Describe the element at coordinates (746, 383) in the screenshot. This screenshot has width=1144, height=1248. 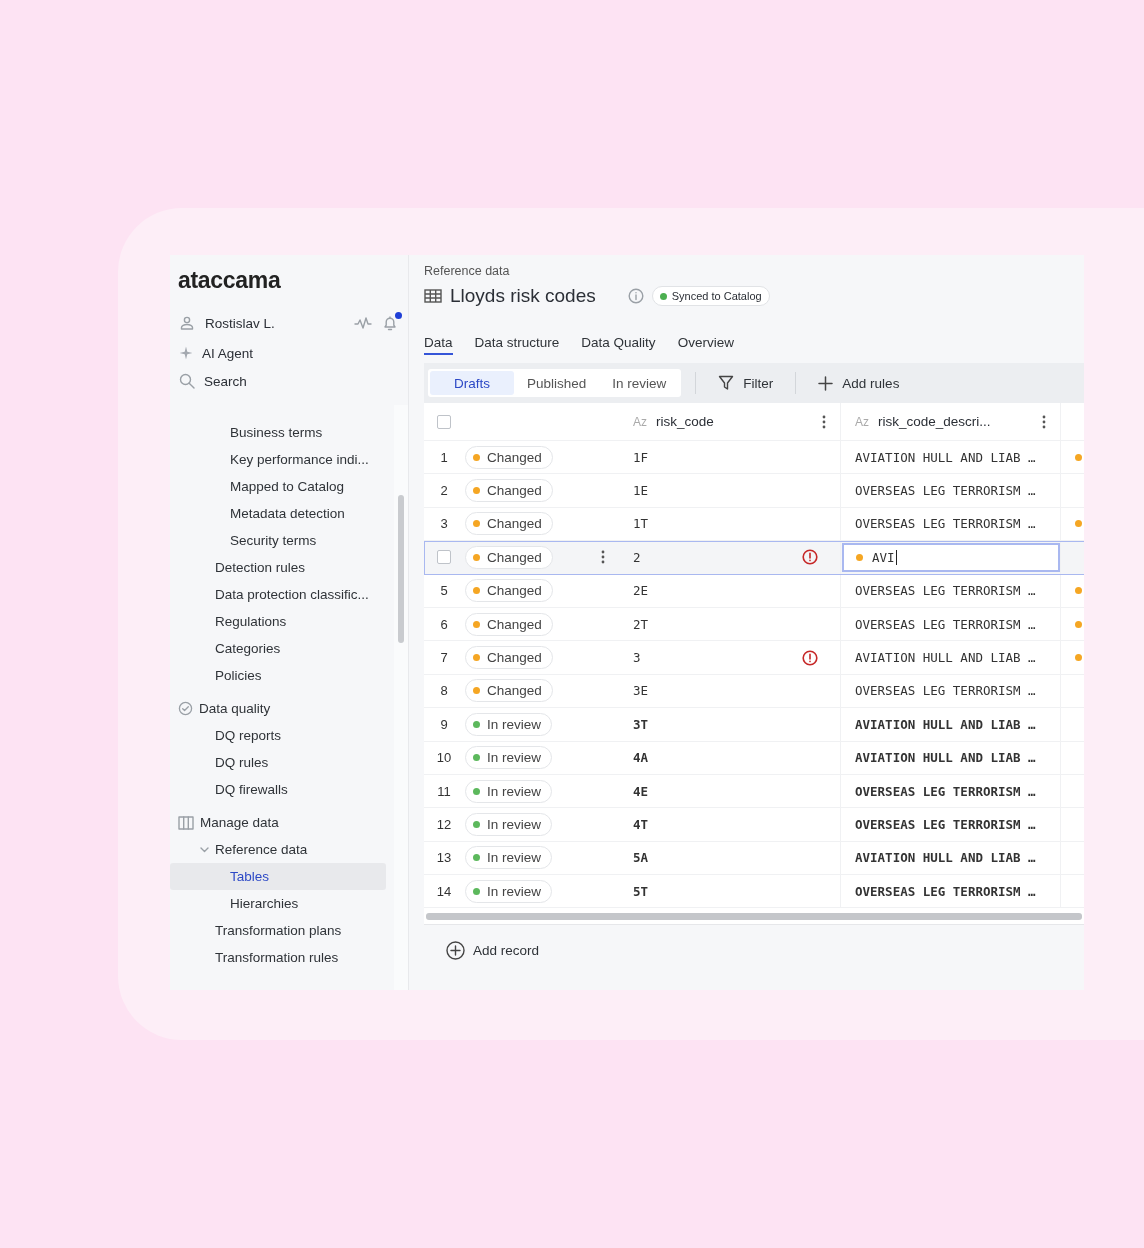
I see `filter-button: Filter` at that location.